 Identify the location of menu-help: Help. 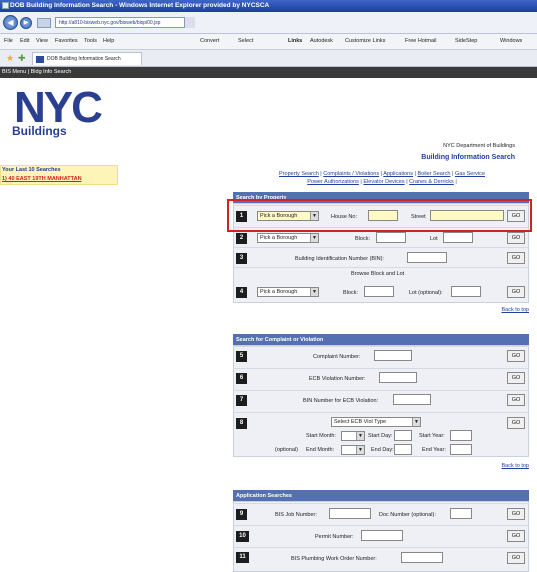
(108, 41).